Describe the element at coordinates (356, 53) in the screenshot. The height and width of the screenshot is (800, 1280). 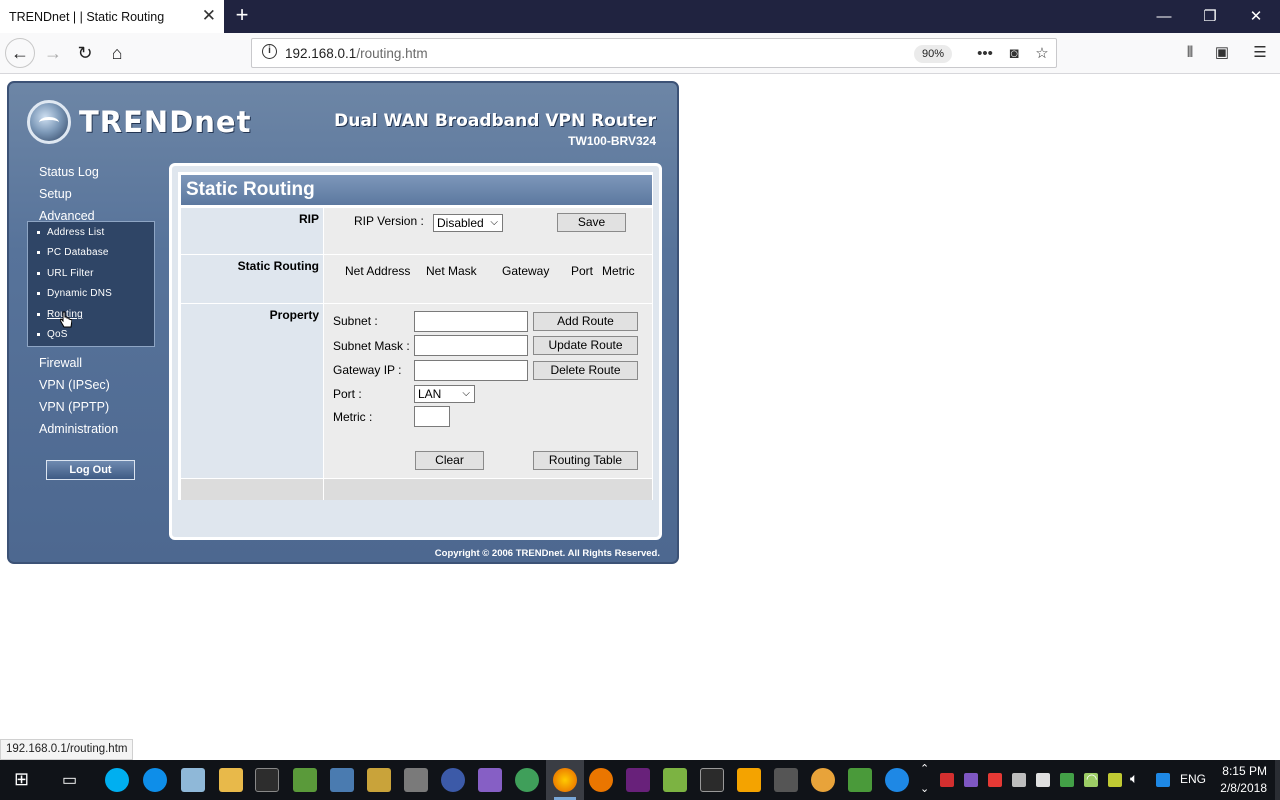
I see `url-text: 192.168.0.1/routing.htm` at that location.